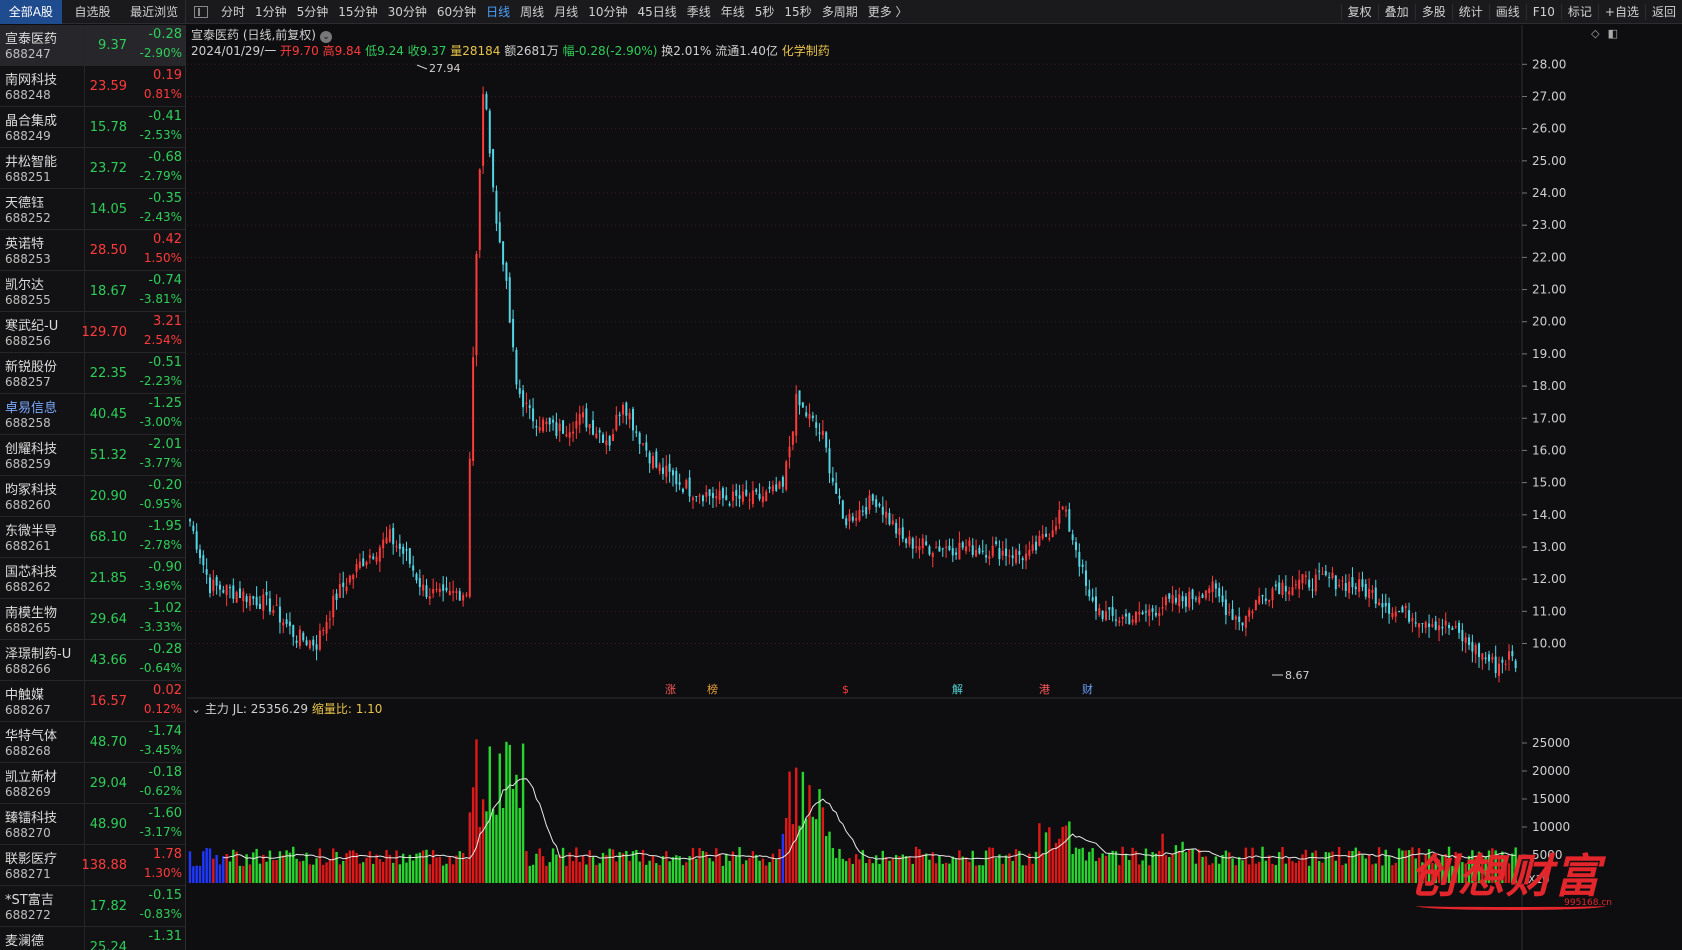 This screenshot has width=1682, height=950. Describe the element at coordinates (498, 11) in the screenshot. I see `period-tab: 日线` at that location.